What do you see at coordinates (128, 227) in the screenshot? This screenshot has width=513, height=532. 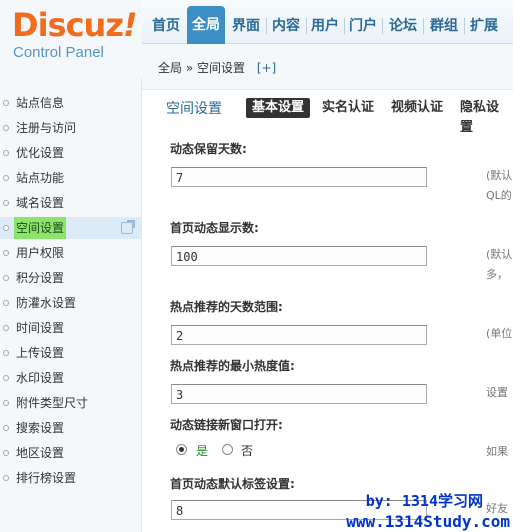 I see `open-new-window-icon` at bounding box center [128, 227].